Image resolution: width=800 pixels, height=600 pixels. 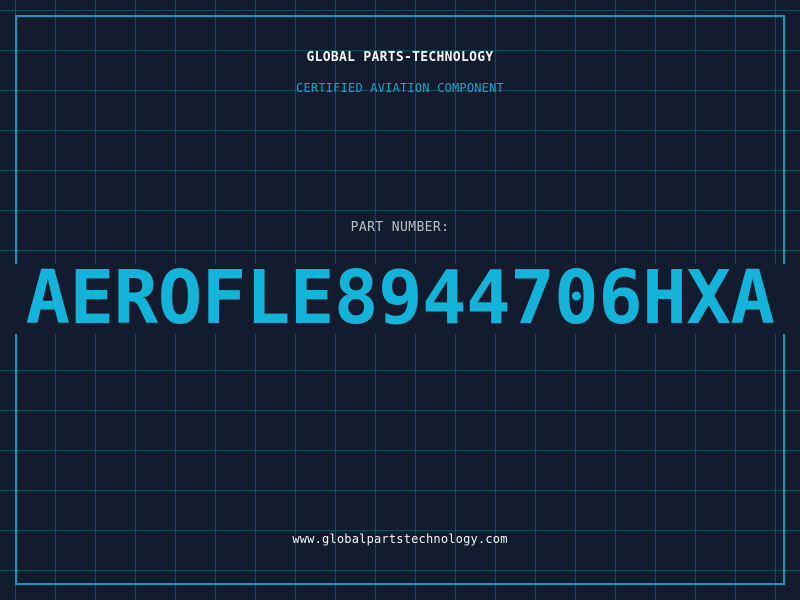 I want to click on part-number-value: AEROFLE8944706HXA, so click(x=400, y=298).